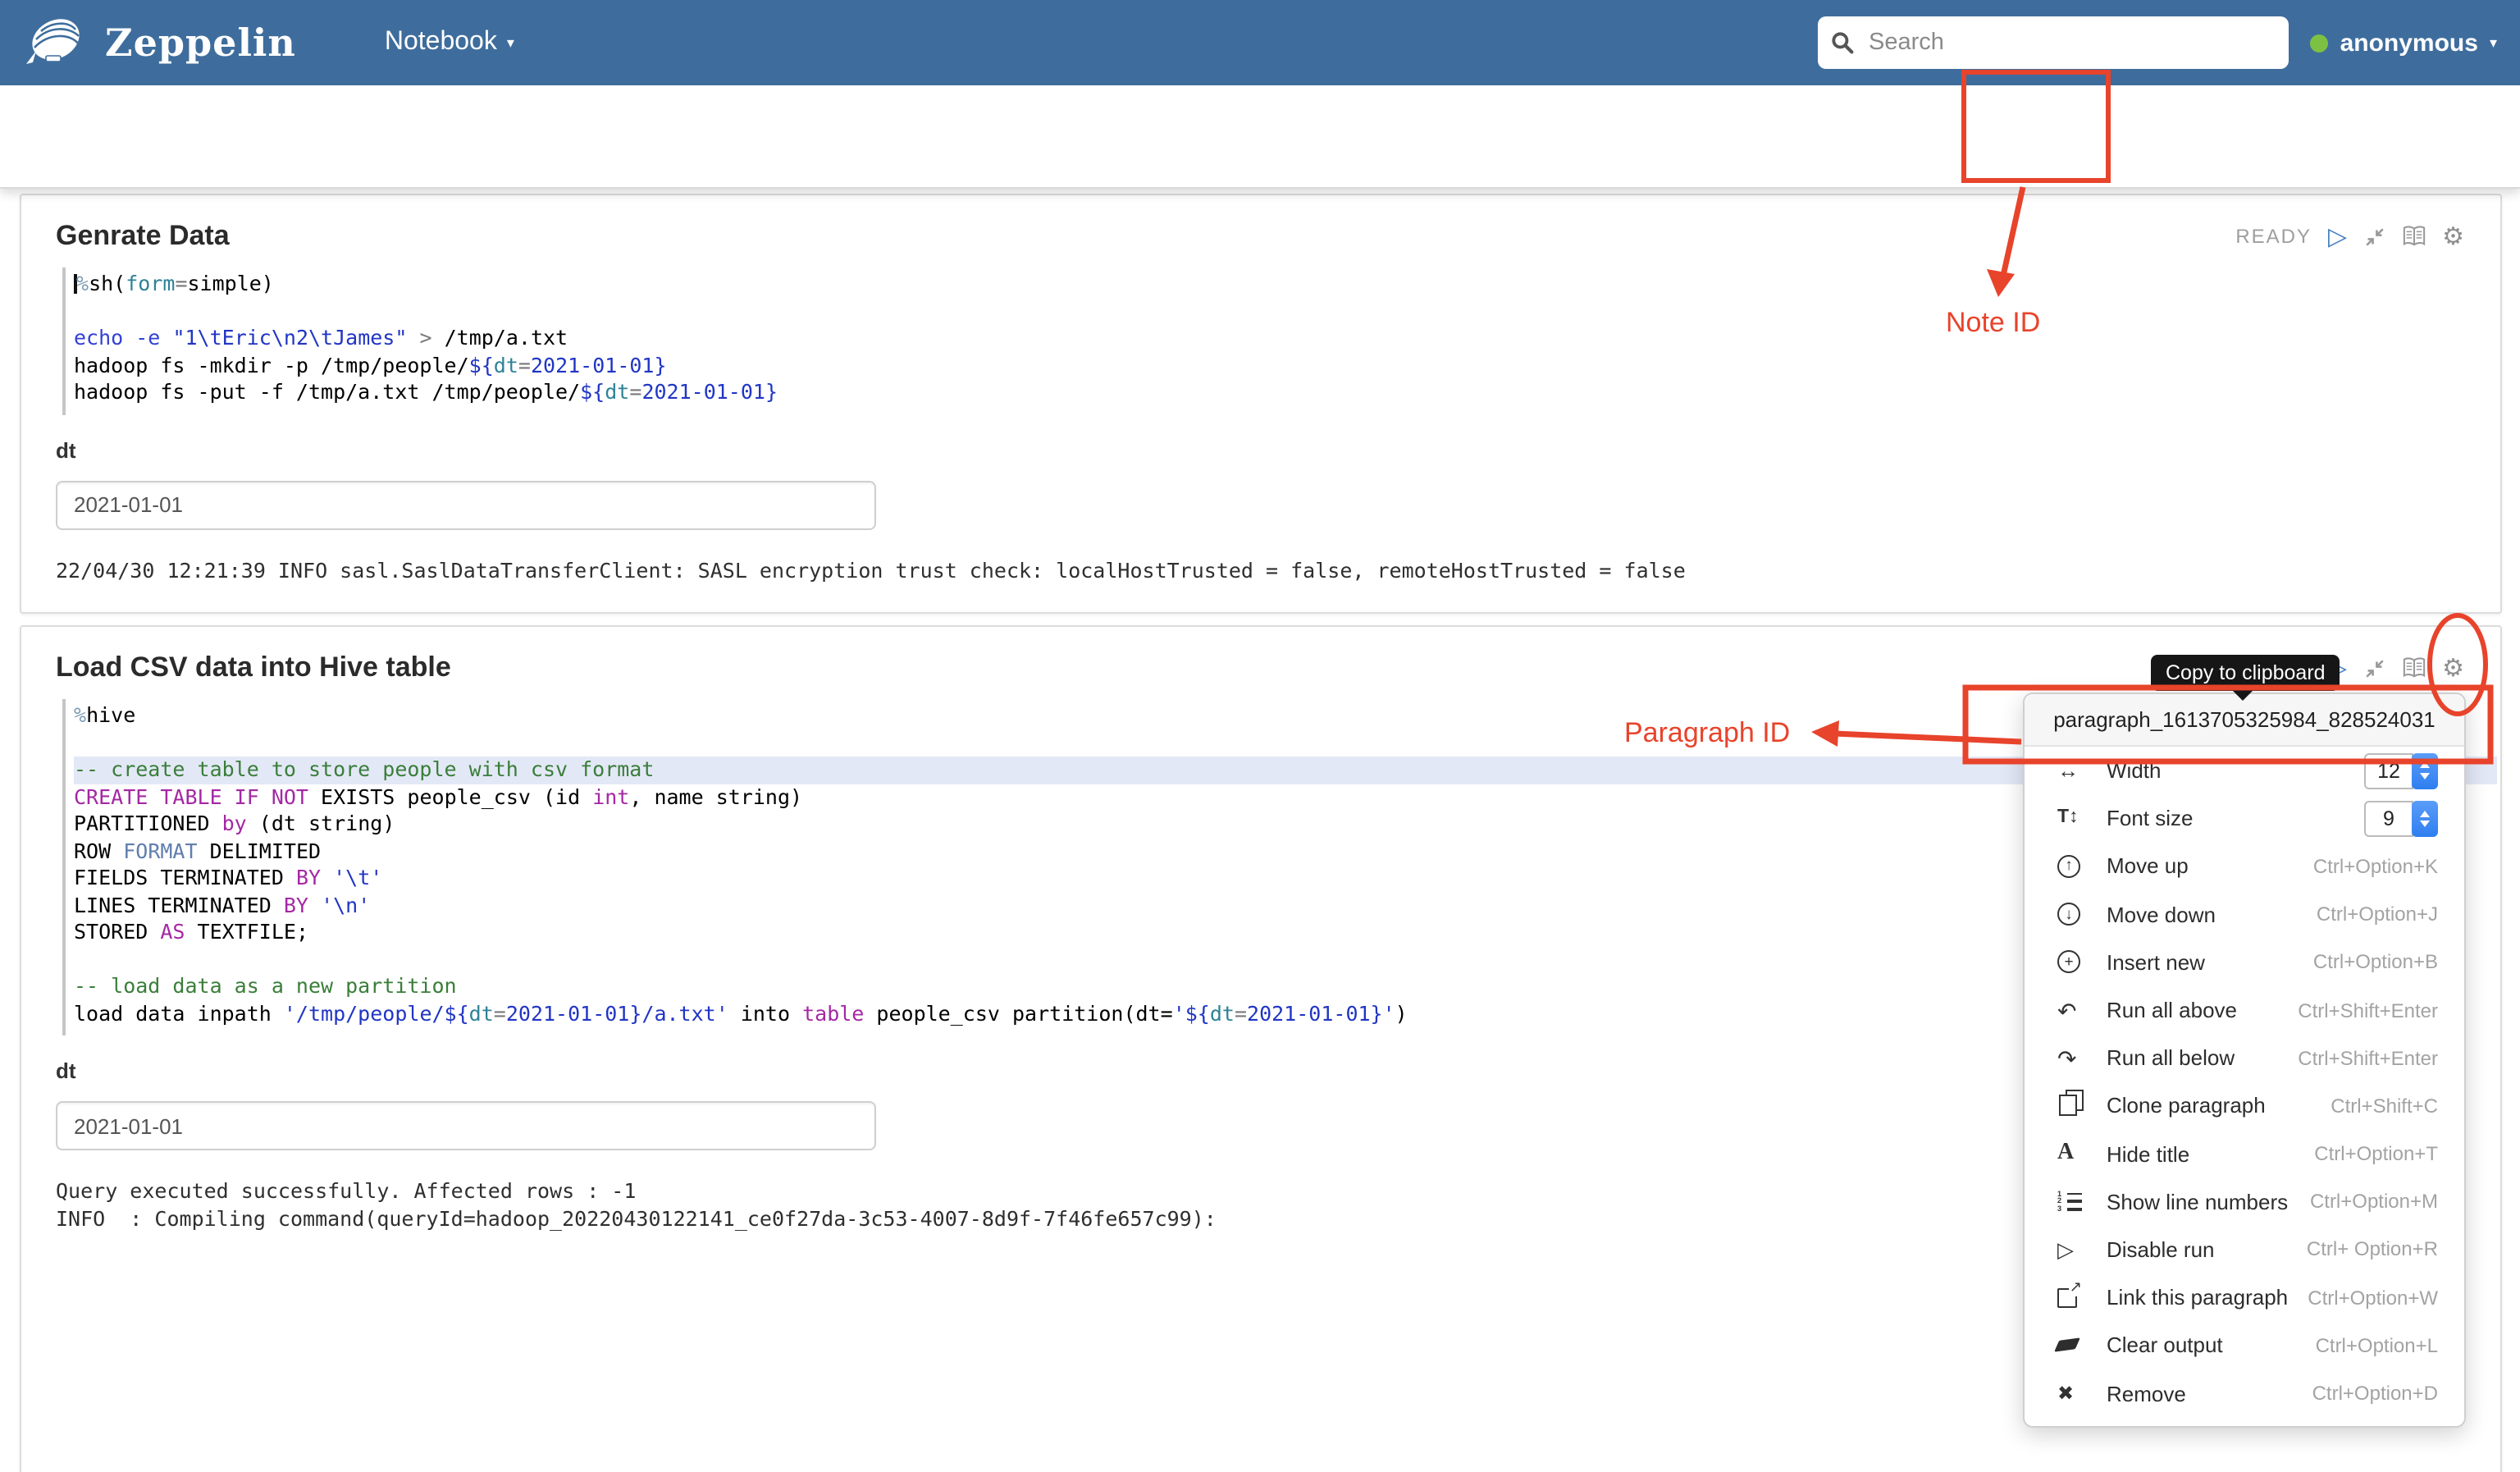 This screenshot has width=2520, height=1472. What do you see at coordinates (2409, 43) in the screenshot?
I see `username: anonymous` at bounding box center [2409, 43].